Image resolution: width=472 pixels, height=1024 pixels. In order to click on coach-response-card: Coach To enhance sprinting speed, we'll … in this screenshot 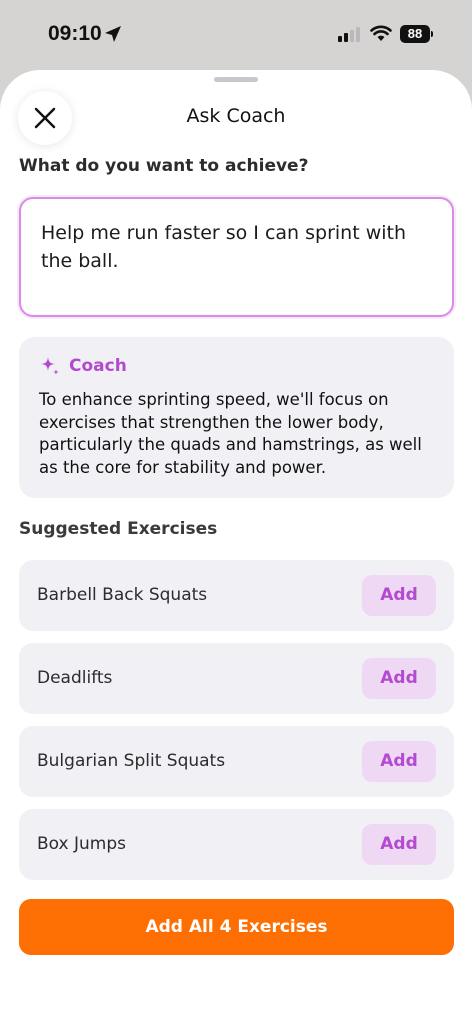, I will do `click(236, 417)`.